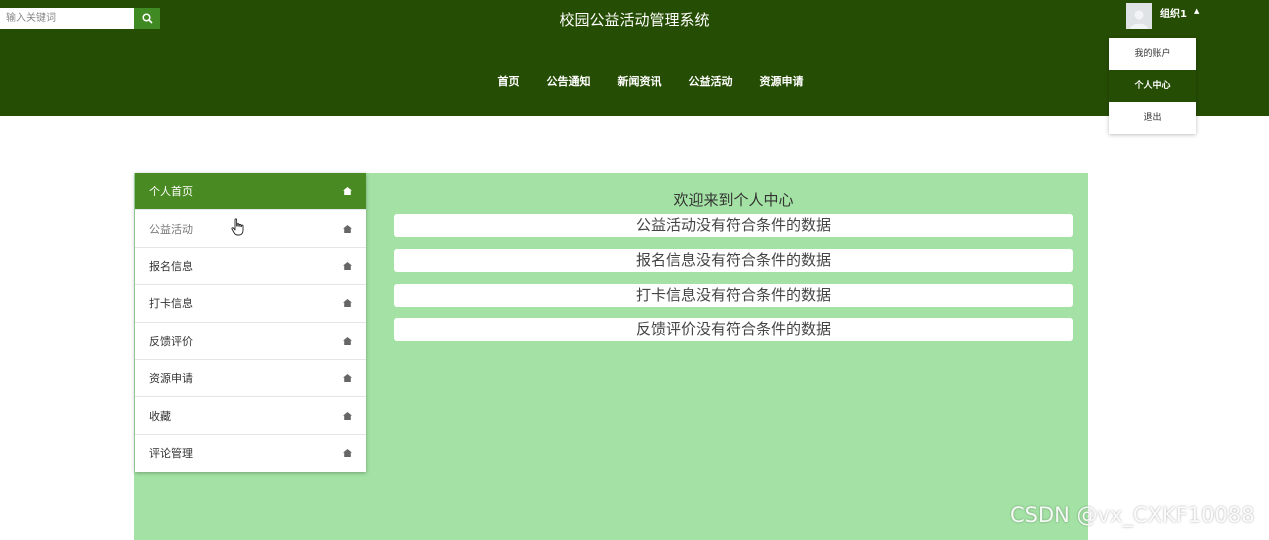 The image size is (1269, 540). What do you see at coordinates (782, 81) in the screenshot?
I see `nav-resource-apply: 资源申请` at bounding box center [782, 81].